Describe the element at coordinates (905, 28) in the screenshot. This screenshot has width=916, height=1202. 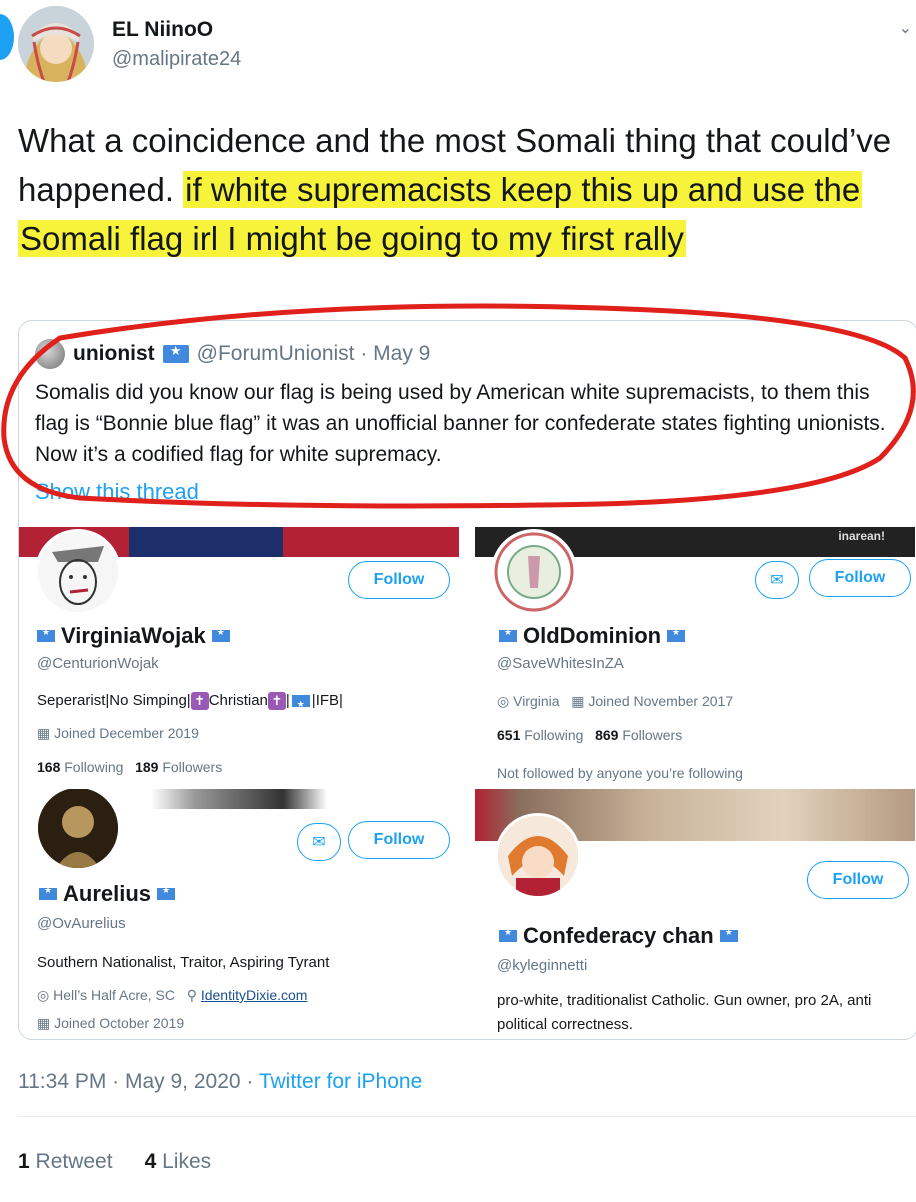
I see `chevron-down-icon: ⌄` at that location.